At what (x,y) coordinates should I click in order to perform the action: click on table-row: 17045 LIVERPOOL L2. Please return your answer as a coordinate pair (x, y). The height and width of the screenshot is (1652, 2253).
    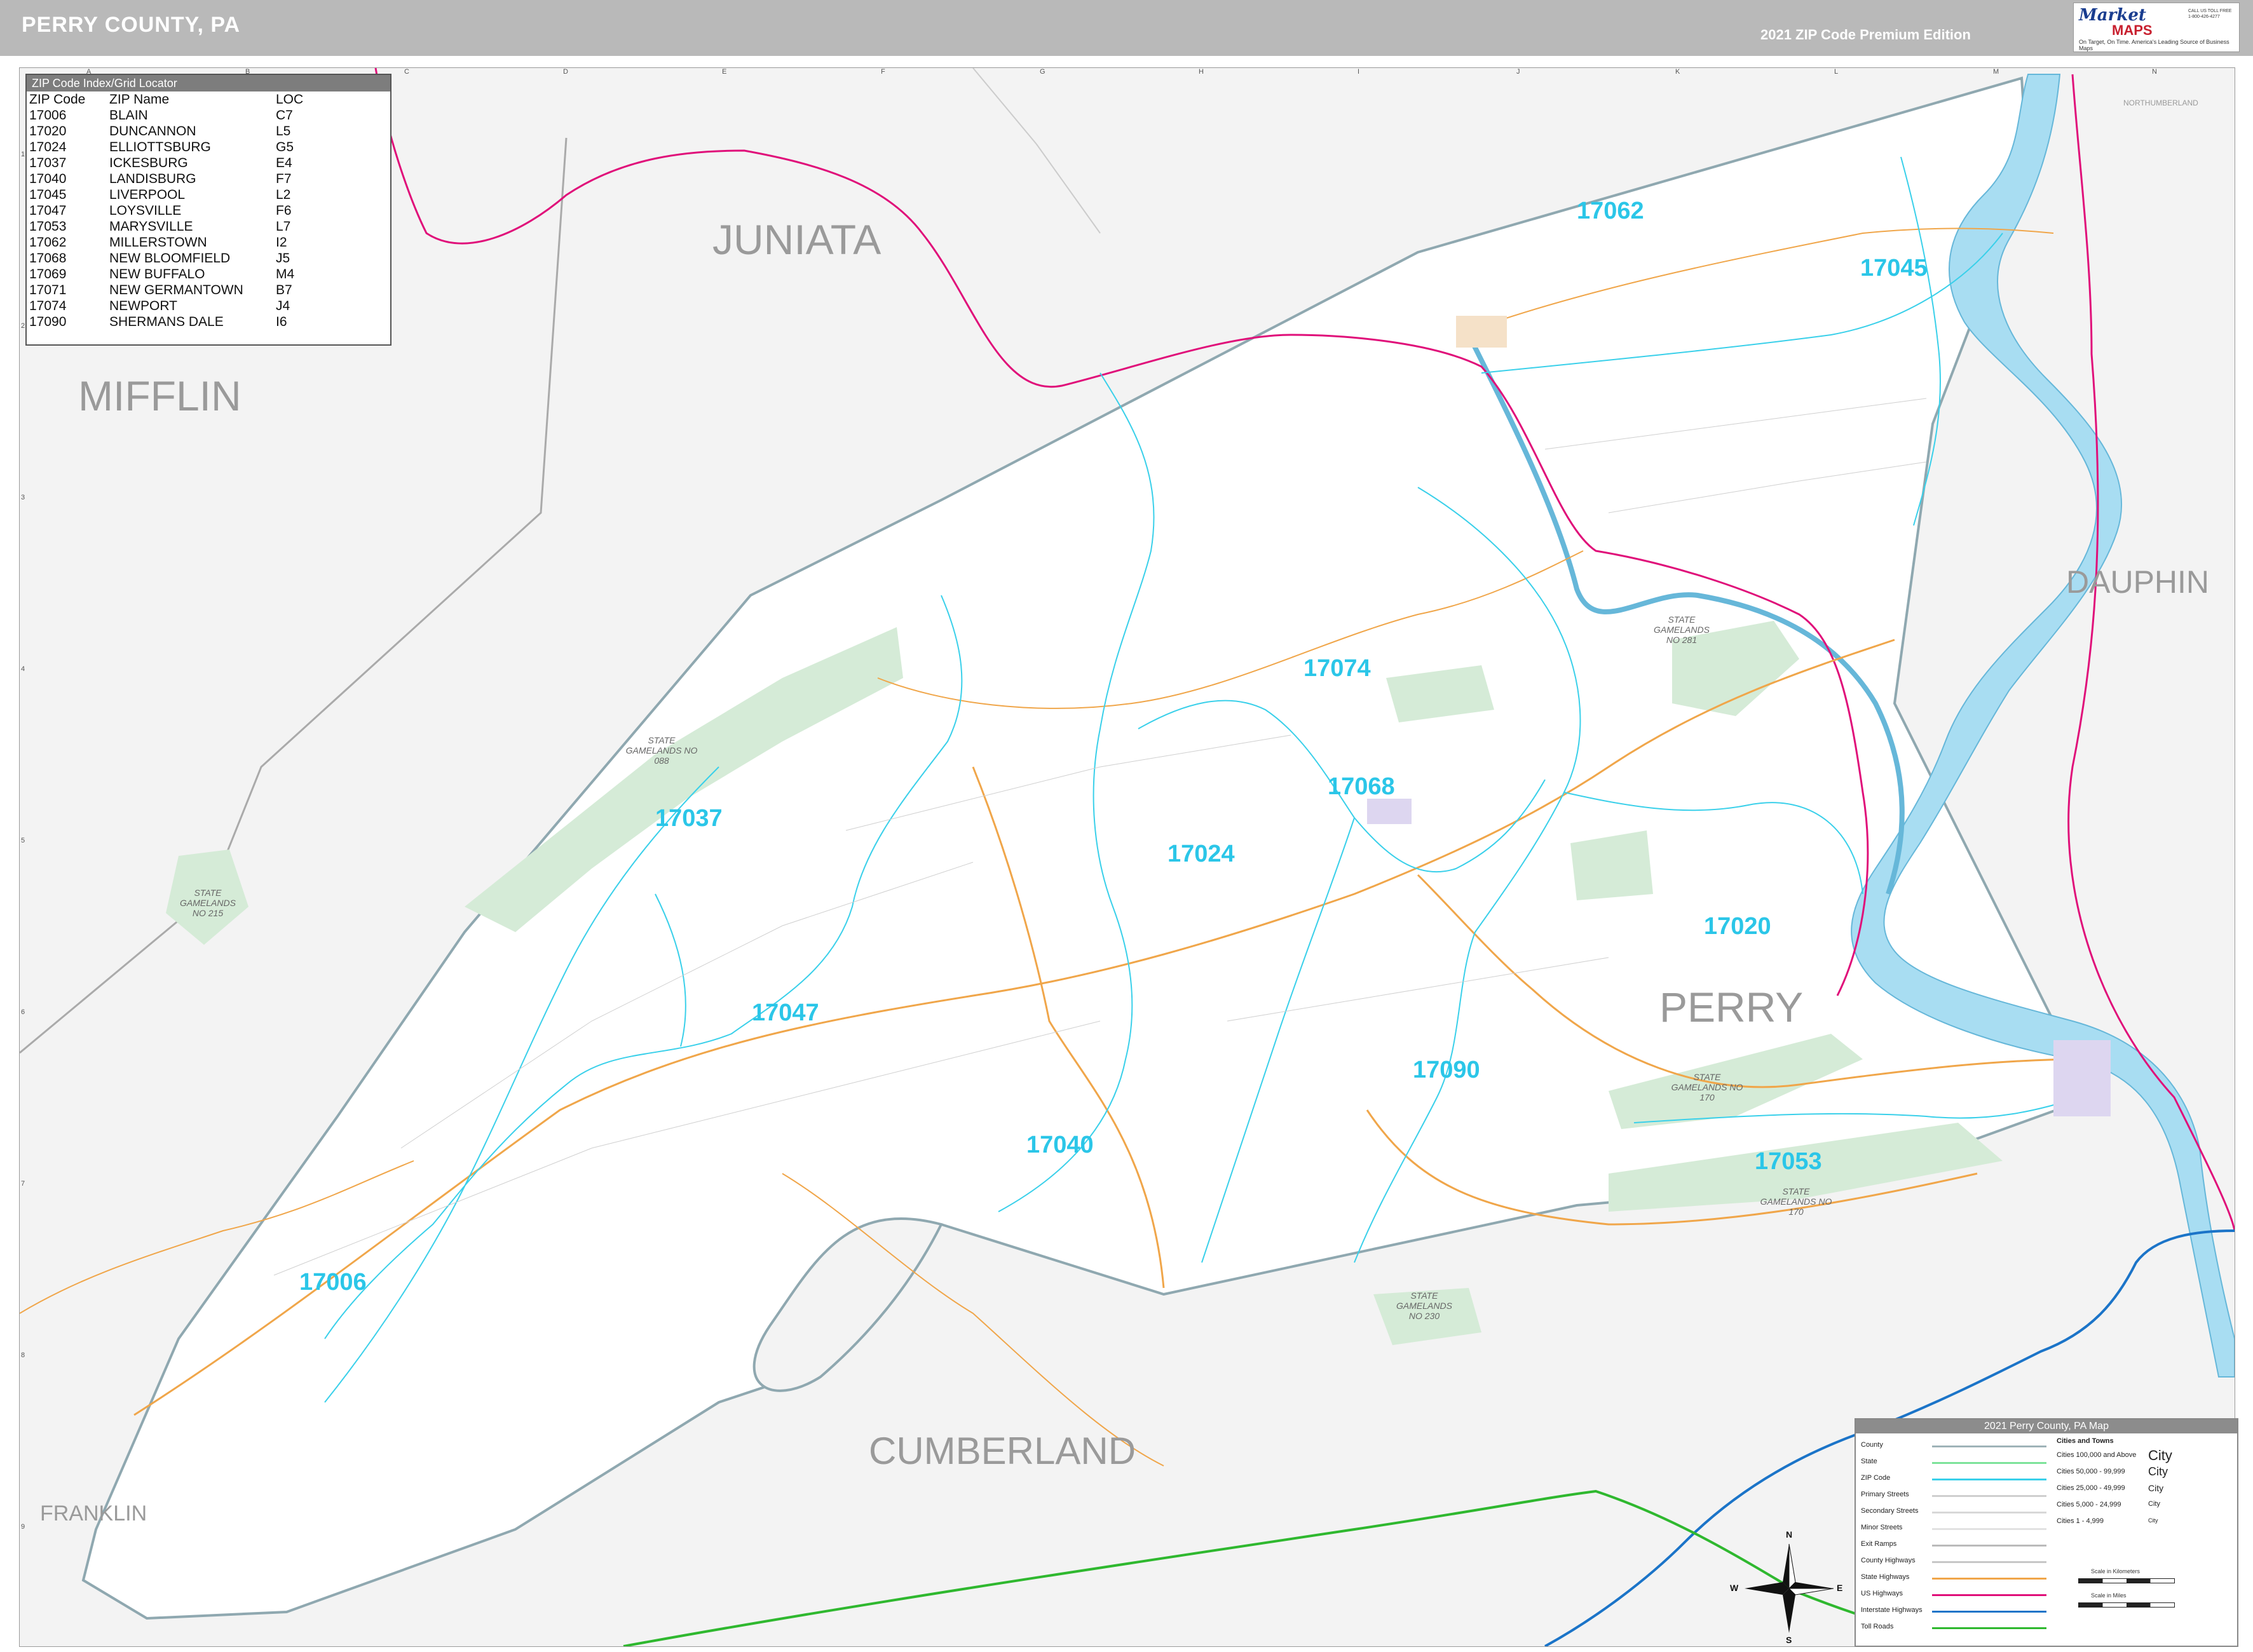
    Looking at the image, I should click on (168, 195).